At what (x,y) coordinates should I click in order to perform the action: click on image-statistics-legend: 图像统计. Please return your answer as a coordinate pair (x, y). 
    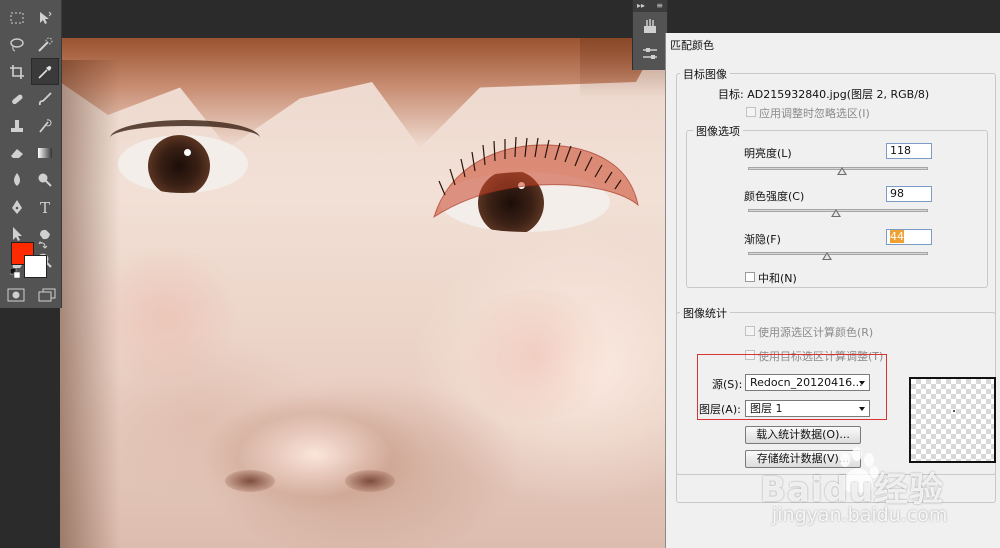
    Looking at the image, I should click on (705, 313).